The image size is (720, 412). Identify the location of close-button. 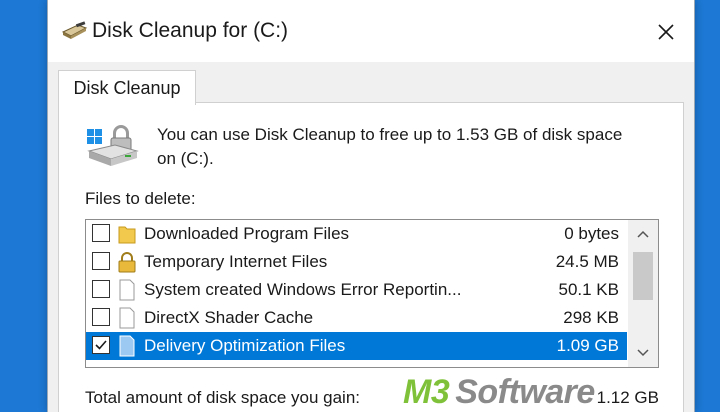
(666, 32).